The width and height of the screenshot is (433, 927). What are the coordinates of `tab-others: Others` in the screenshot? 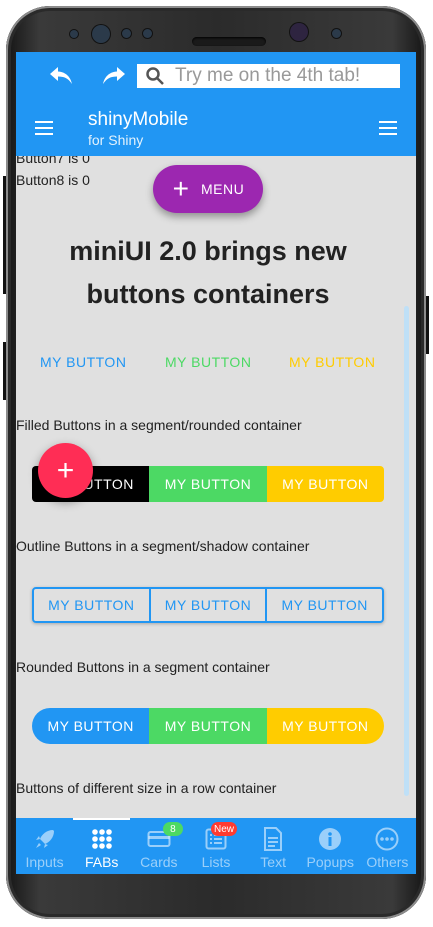 It's located at (387, 846).